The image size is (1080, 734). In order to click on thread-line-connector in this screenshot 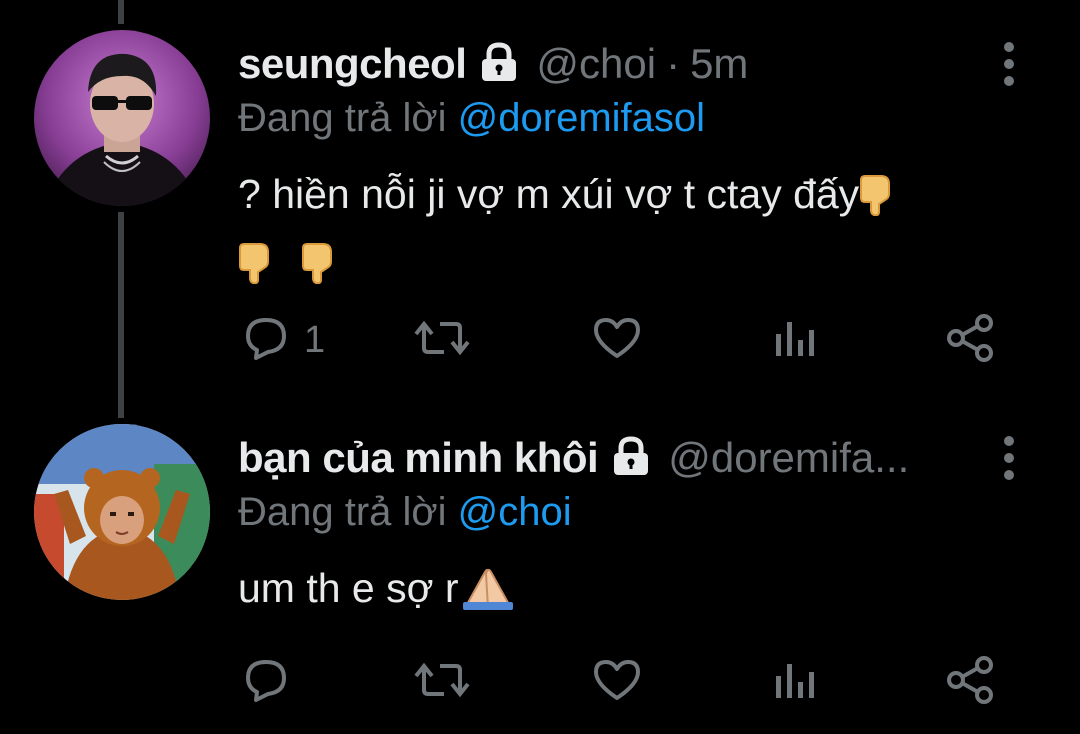, I will do `click(121, 315)`.